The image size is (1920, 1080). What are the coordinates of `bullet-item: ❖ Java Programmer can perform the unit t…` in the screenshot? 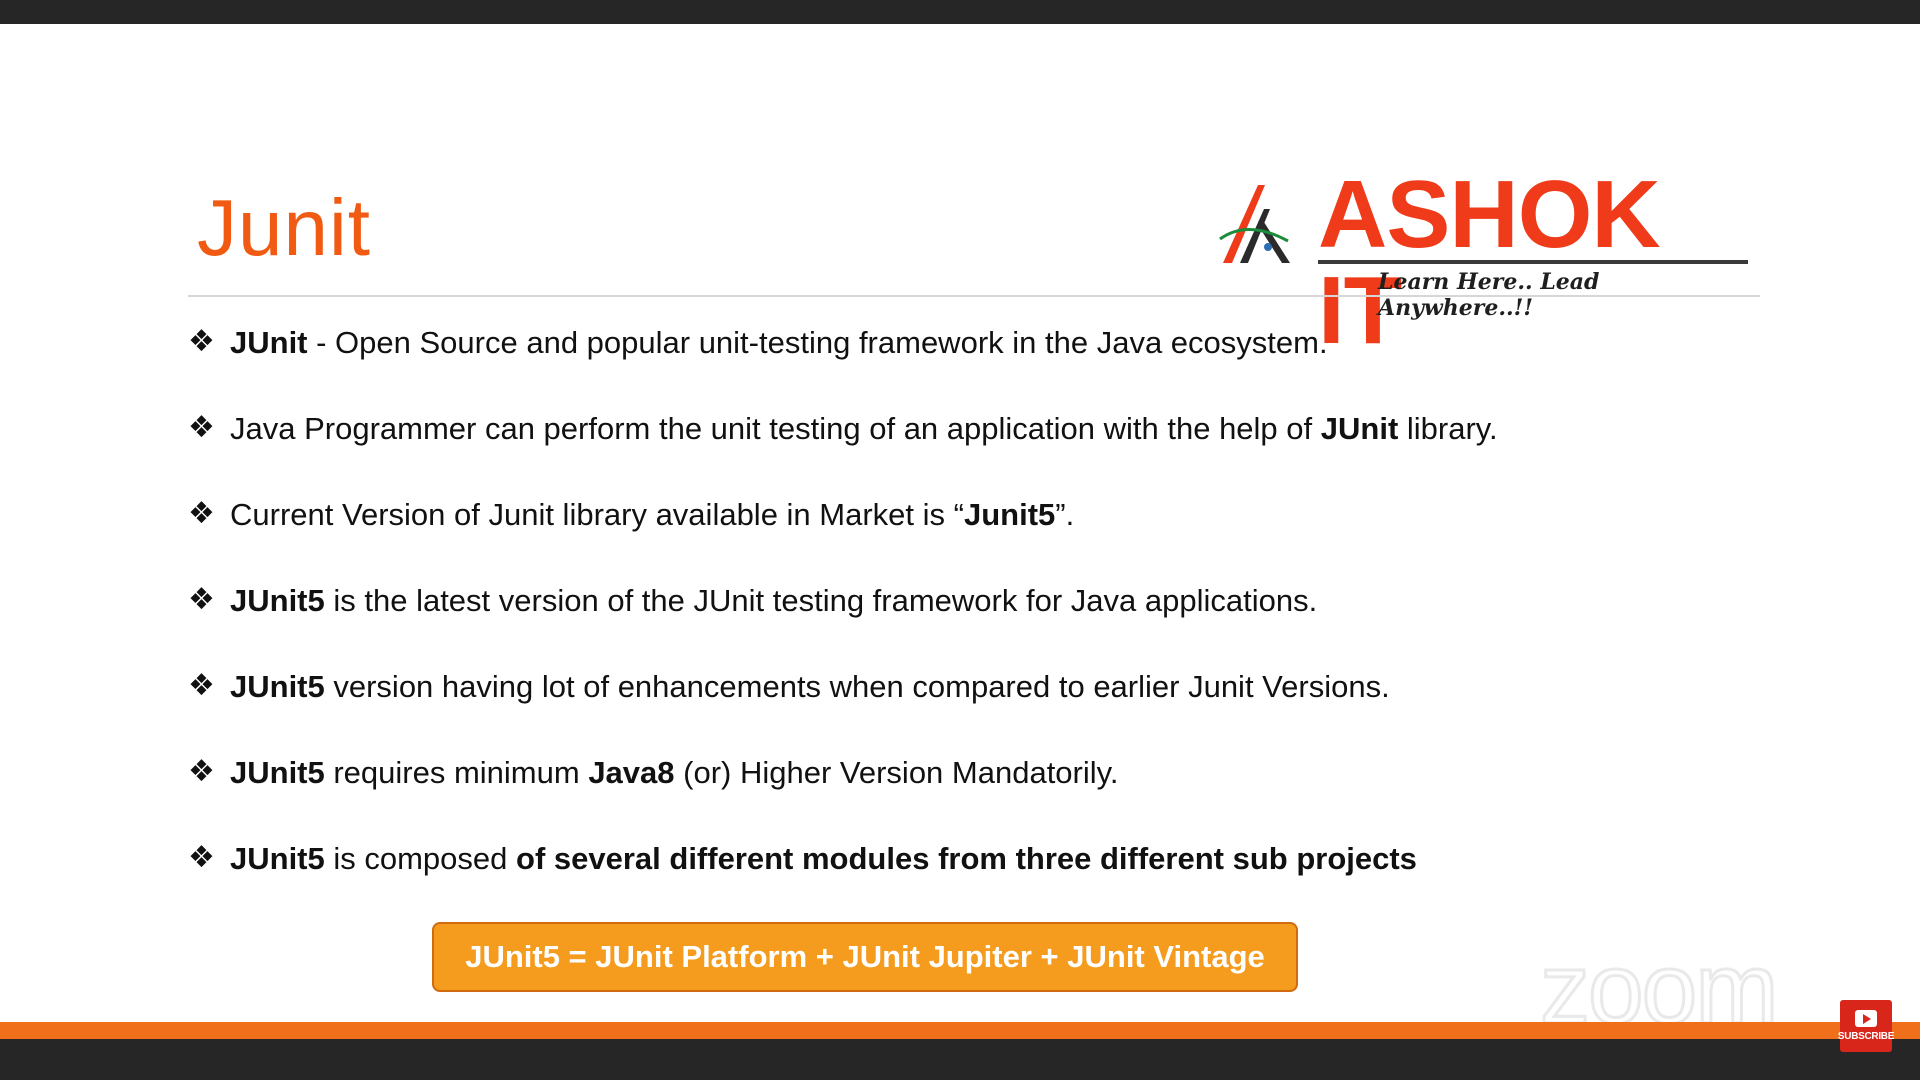 It's located at (988, 453).